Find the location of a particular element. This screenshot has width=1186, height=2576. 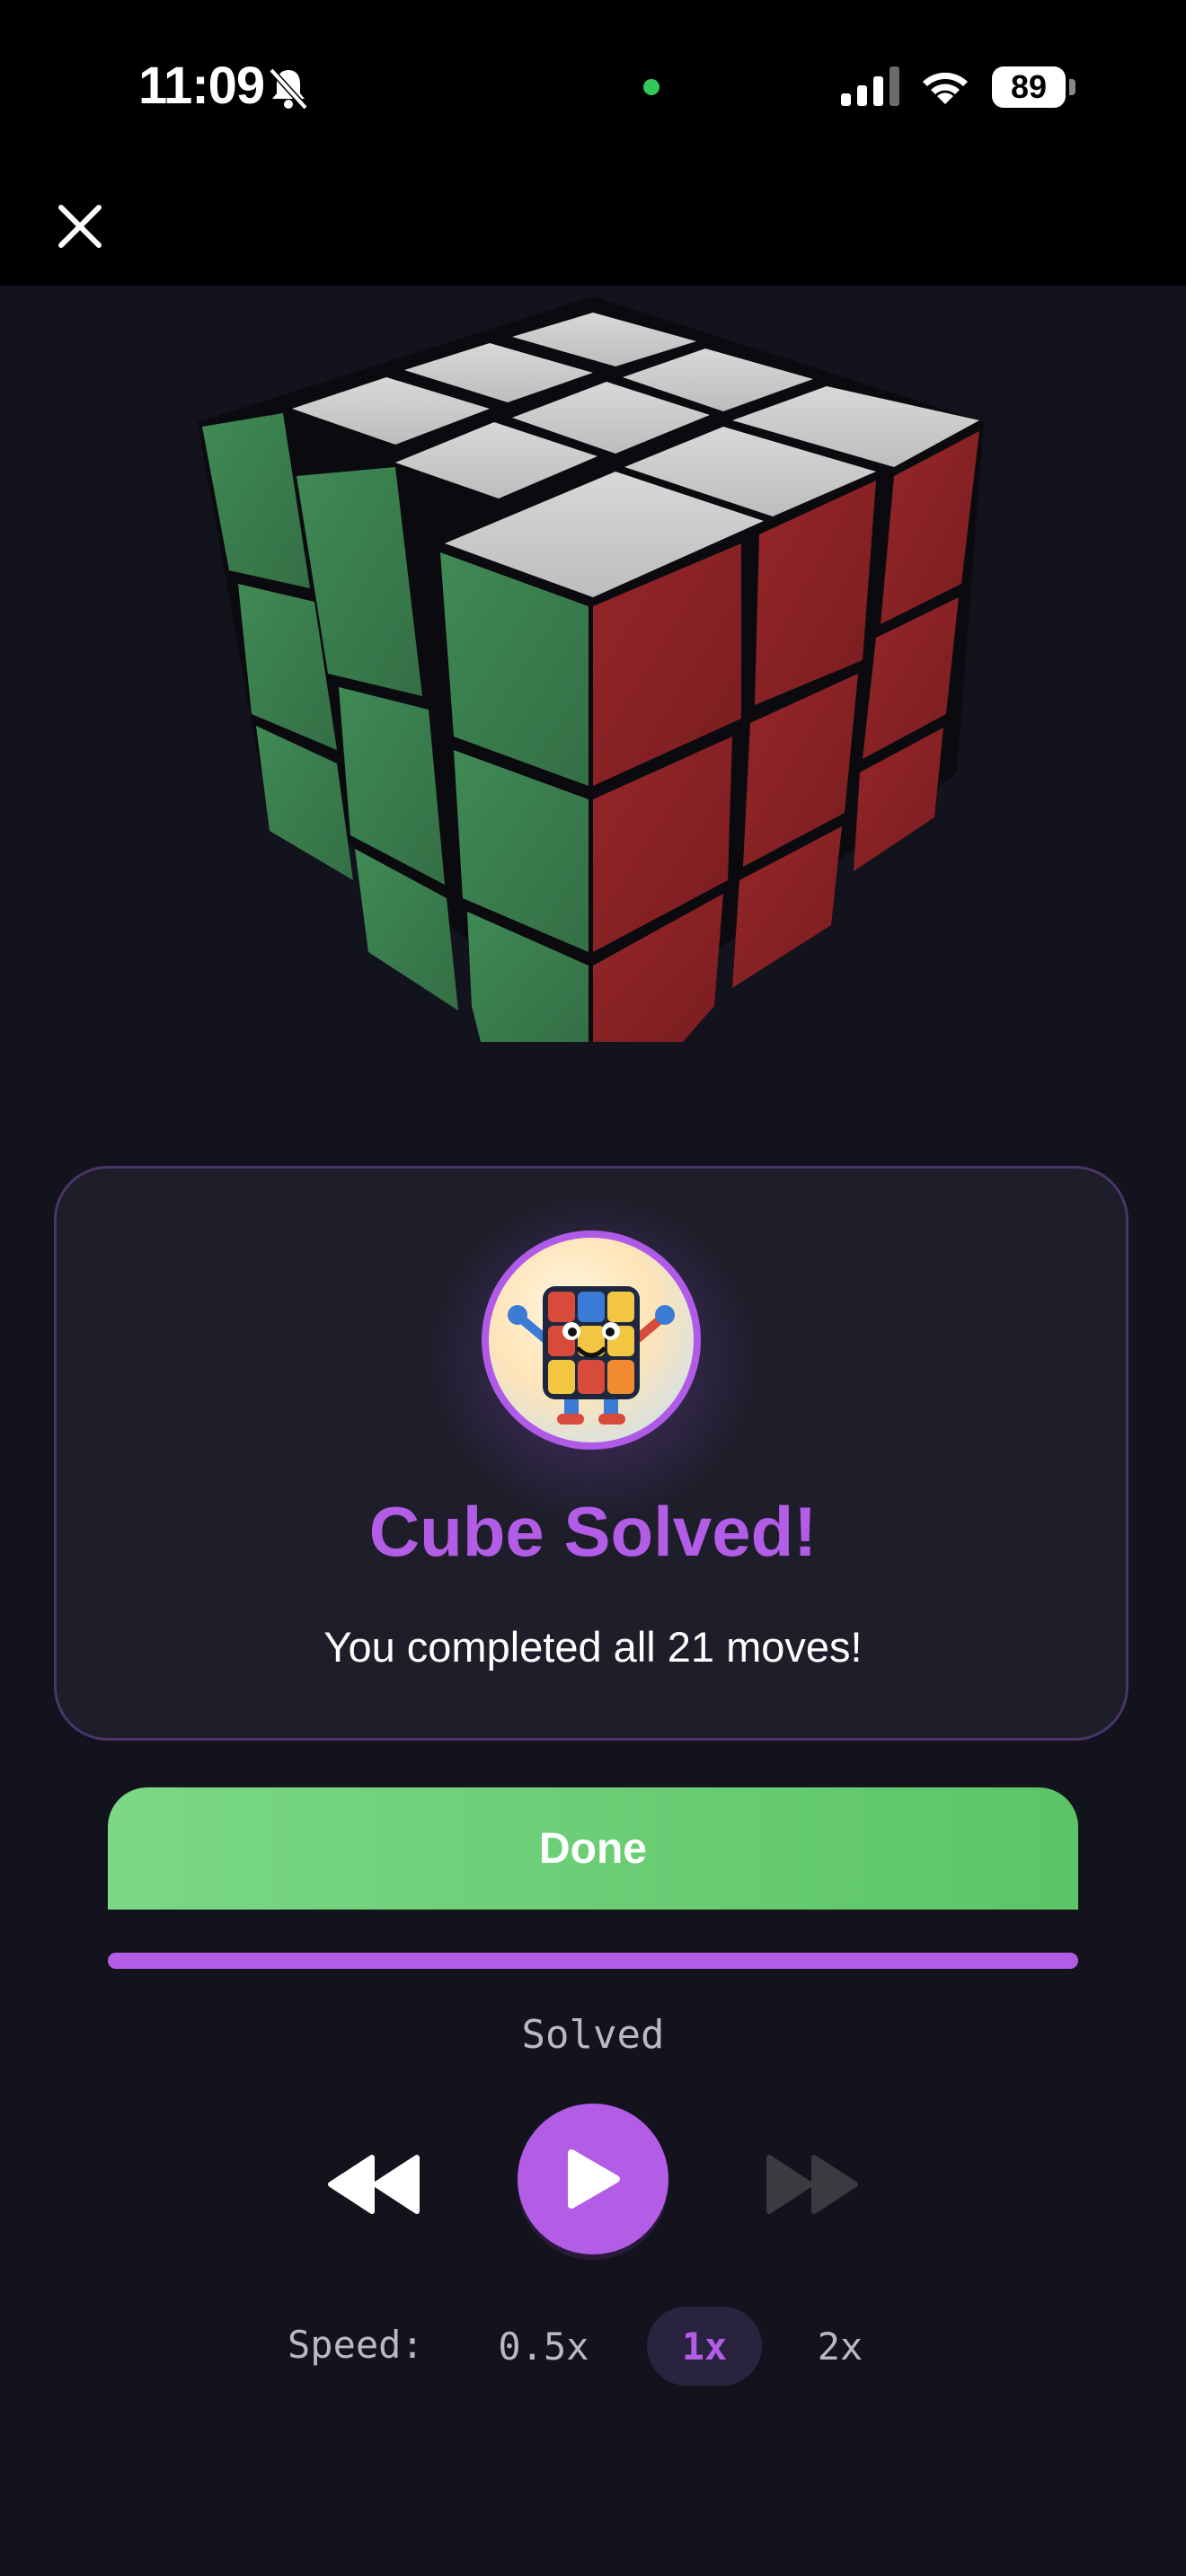

close-icon is located at coordinates (80, 226).